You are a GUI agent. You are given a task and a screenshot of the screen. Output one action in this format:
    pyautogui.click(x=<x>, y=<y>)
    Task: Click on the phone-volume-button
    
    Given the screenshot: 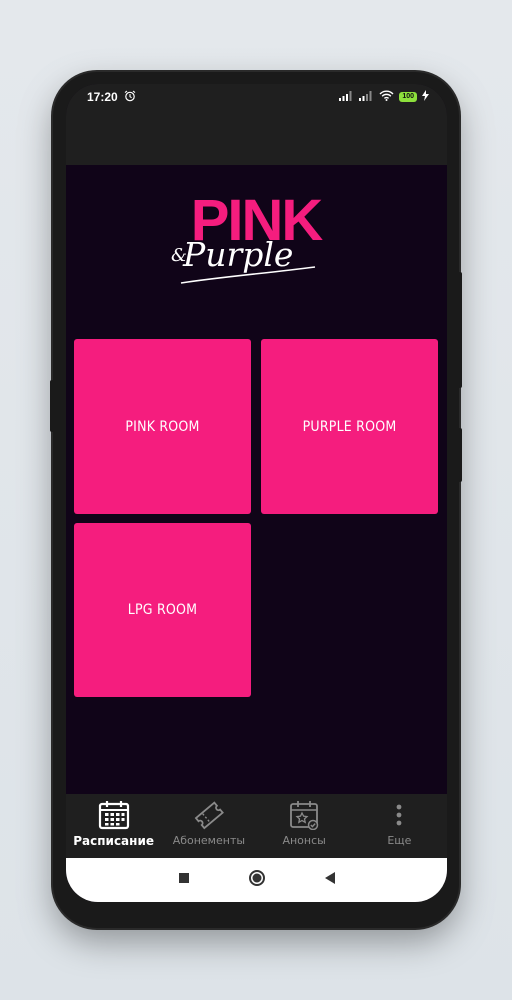 What is the action you would take?
    pyautogui.click(x=460, y=330)
    